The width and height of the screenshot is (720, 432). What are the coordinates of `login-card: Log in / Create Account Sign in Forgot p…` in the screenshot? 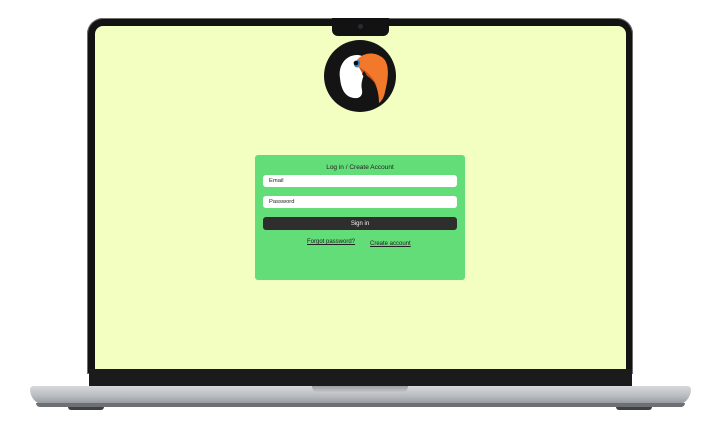 It's located at (360, 217).